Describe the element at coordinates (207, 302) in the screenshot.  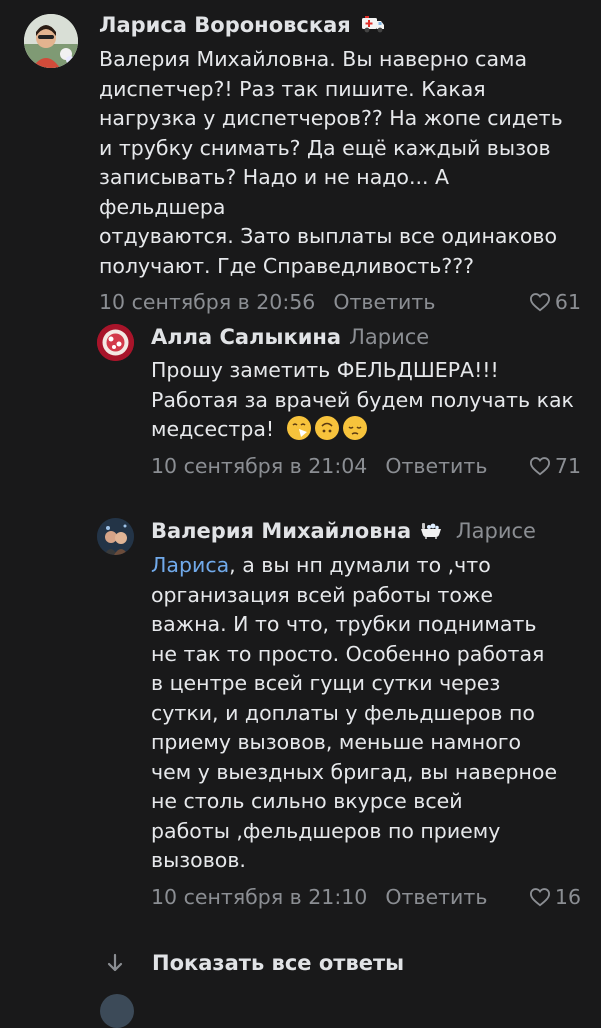
I see `comment-date: 10 сентября в 20:56` at that location.